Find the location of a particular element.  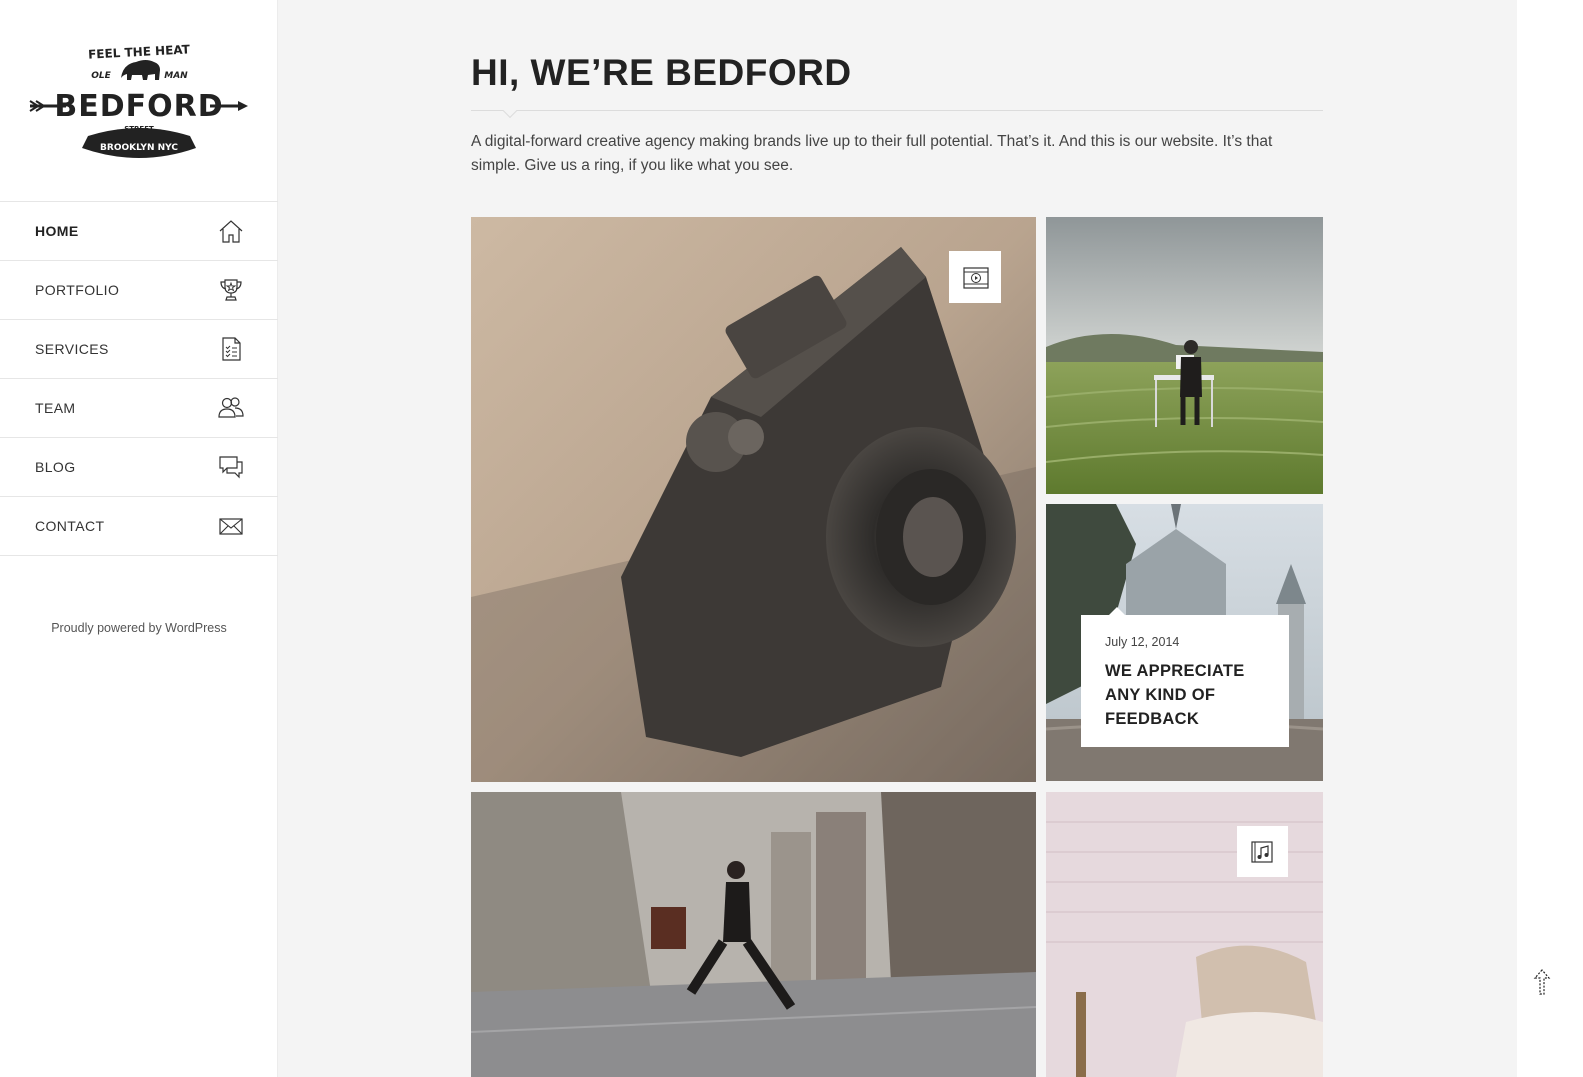

field-photo is located at coordinates (1184, 355).